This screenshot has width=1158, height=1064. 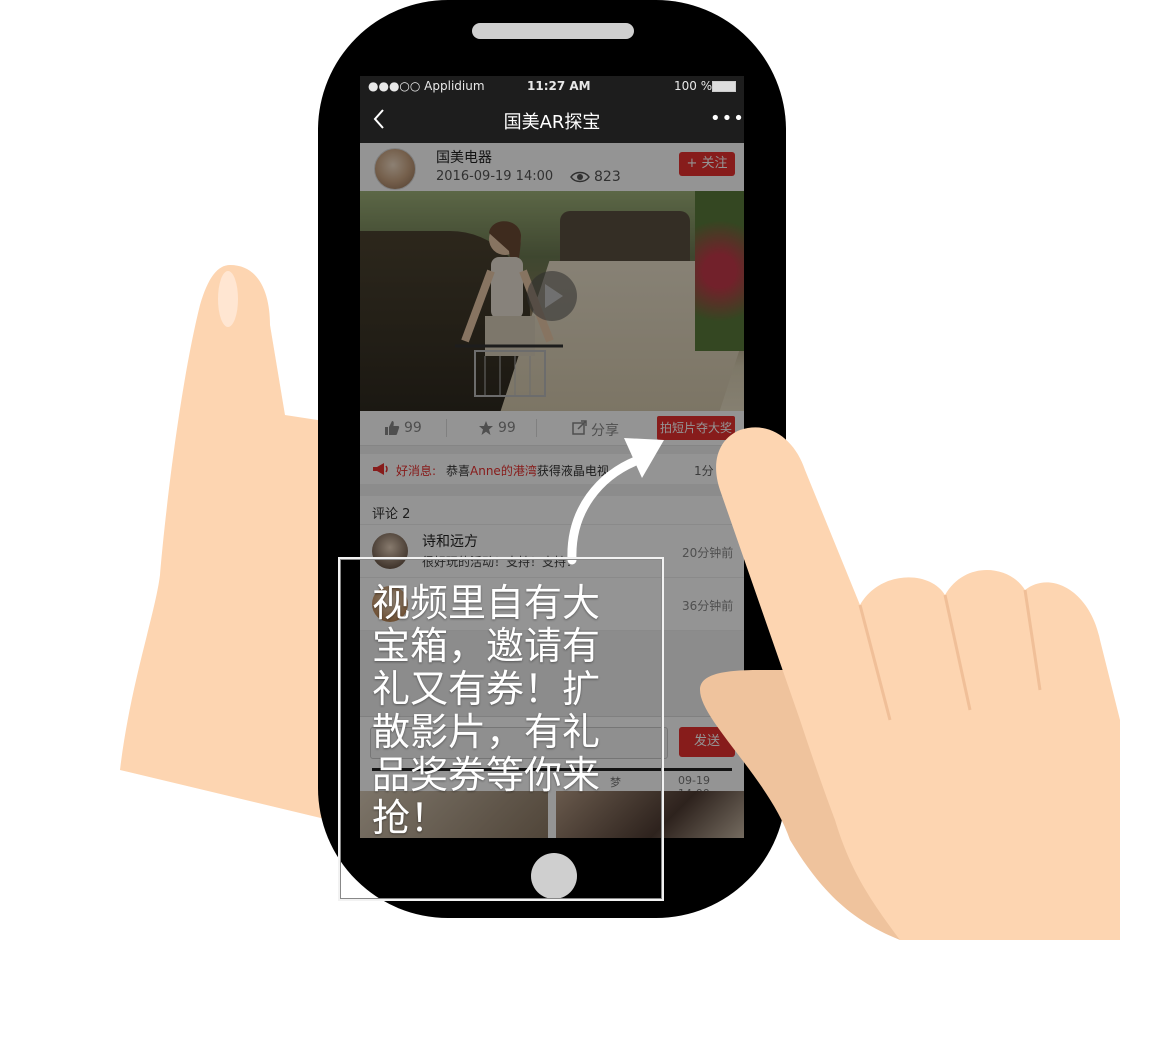 I want to click on nav-bar: 国美AR探宝 •••, so click(x=552, y=119).